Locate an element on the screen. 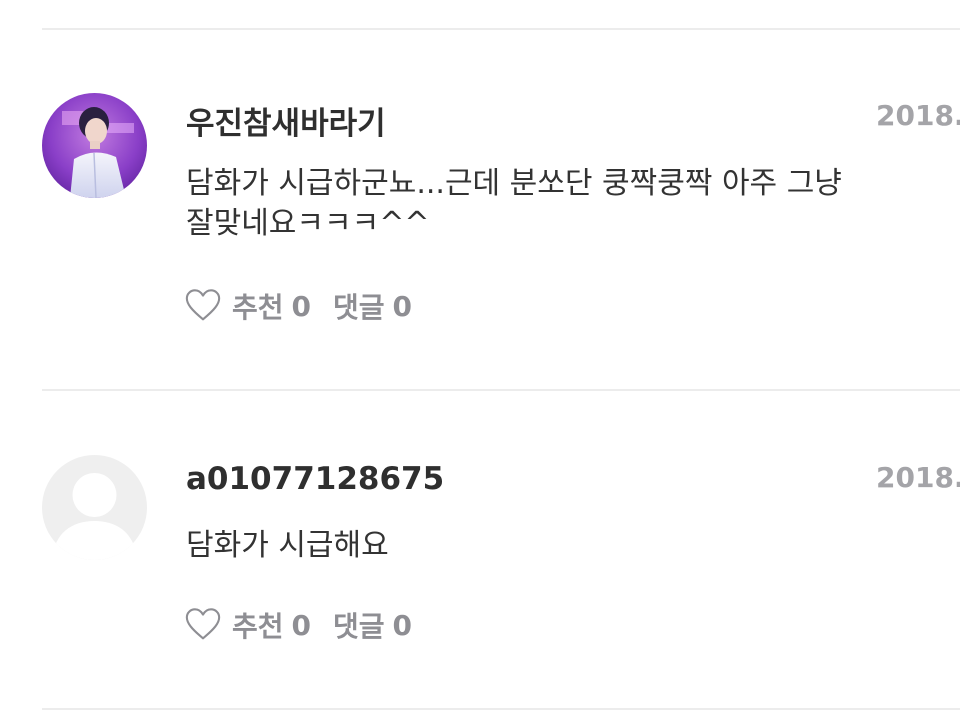 This screenshot has width=960, height=720. person-silhouette-icon is located at coordinates (94, 507).